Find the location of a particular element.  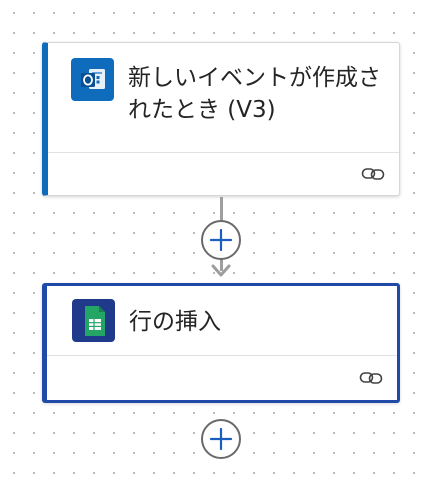

trigger-title: 新しいイベントが作成されたとき (V3) is located at coordinates (254, 94).